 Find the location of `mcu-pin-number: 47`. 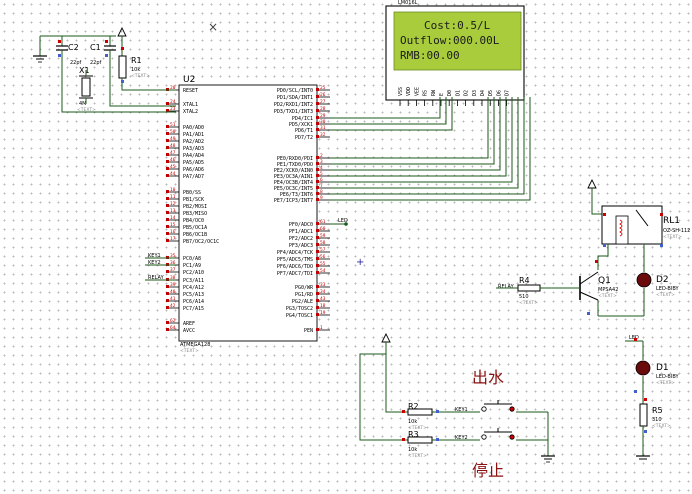

mcu-pin-number: 47 is located at coordinates (173, 153).